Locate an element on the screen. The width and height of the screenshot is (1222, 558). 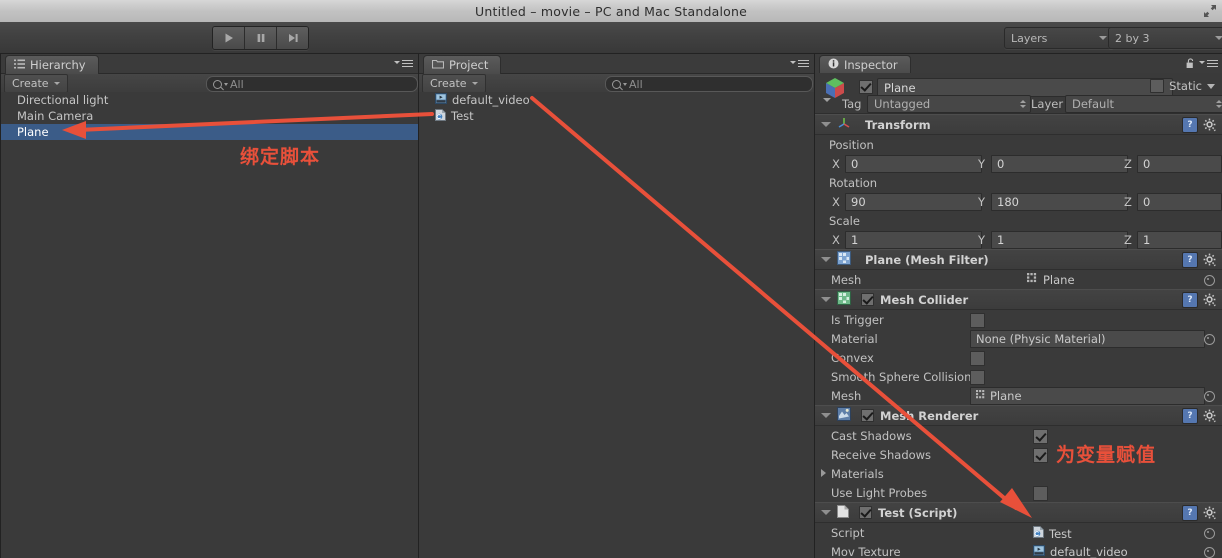
project-search-input: All is located at coordinates (709, 84).